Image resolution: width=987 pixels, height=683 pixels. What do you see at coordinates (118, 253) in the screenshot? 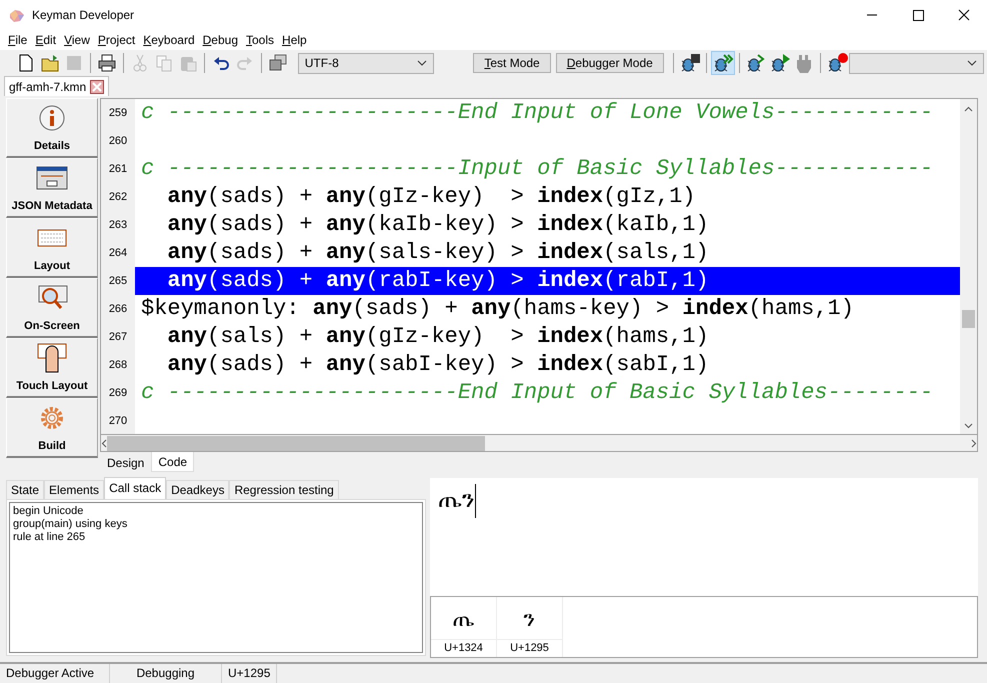
I see `line-number: 264` at bounding box center [118, 253].